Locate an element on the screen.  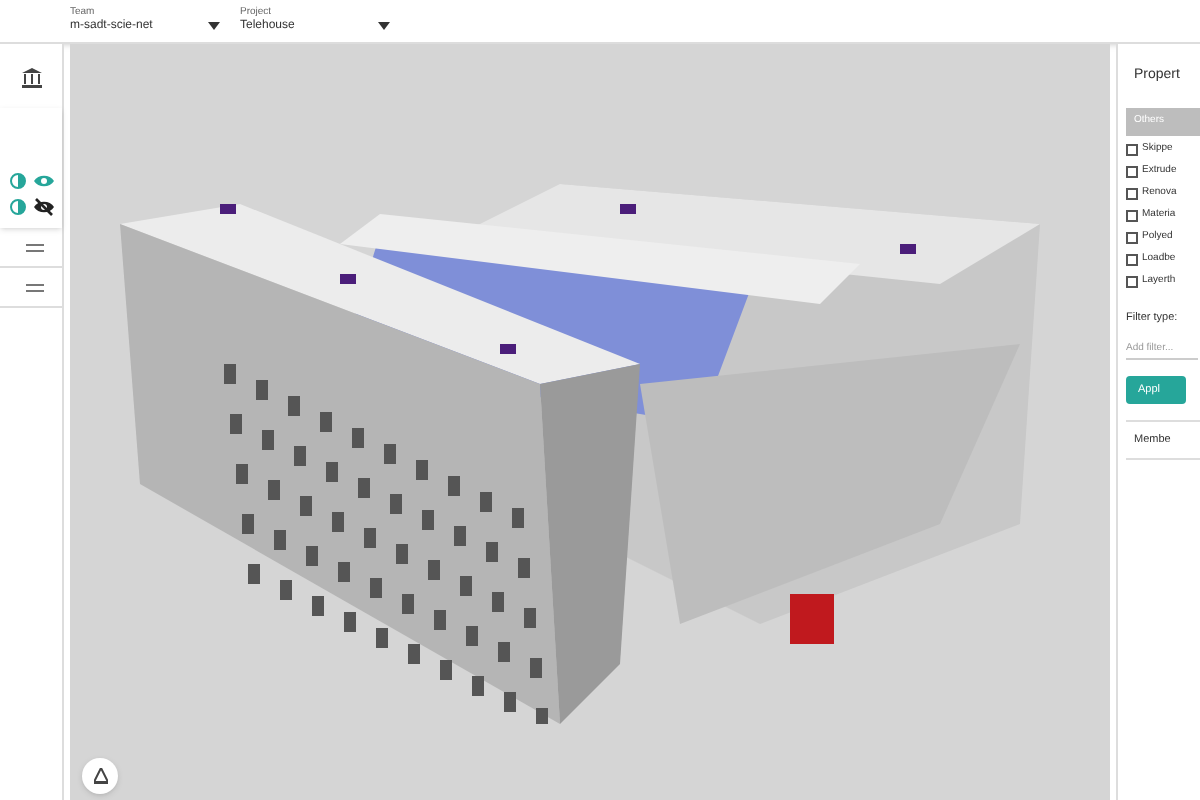
compass-arrow-icon is located at coordinates (100, 776).